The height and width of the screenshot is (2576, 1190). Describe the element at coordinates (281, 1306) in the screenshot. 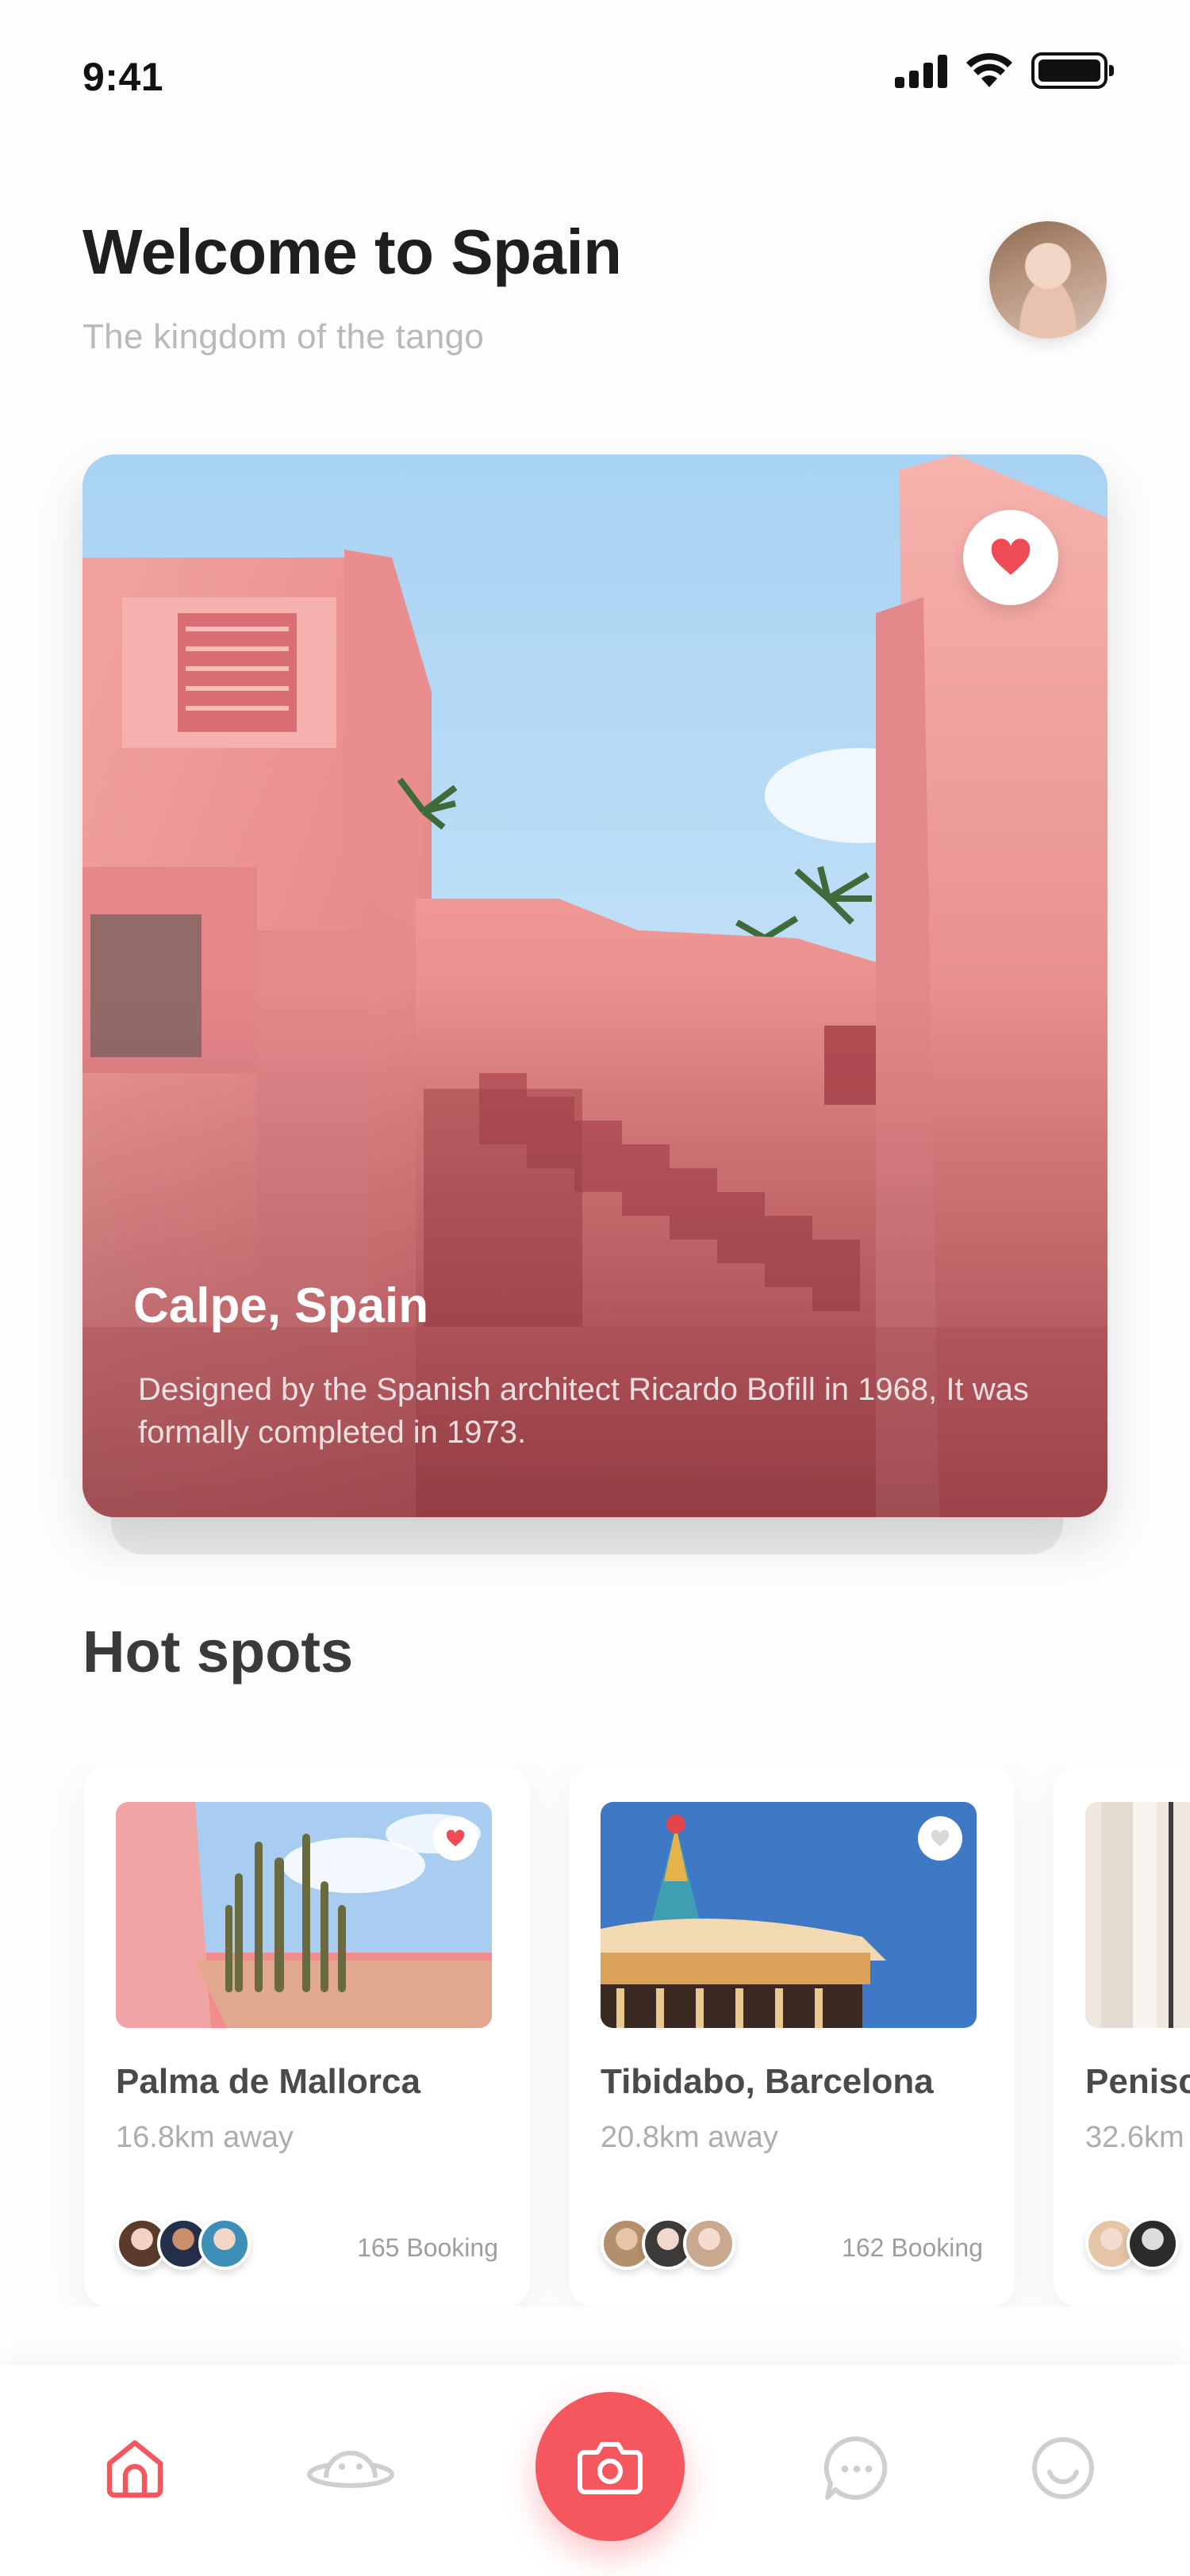

I see `featured-title: Calpe, Spain` at that location.